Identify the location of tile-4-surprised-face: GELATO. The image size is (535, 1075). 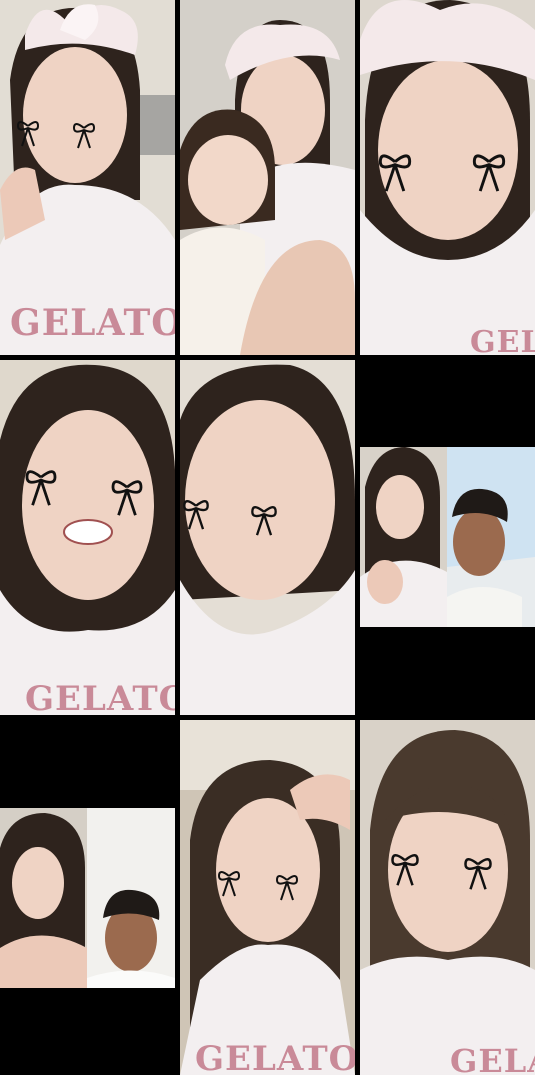
(87, 537).